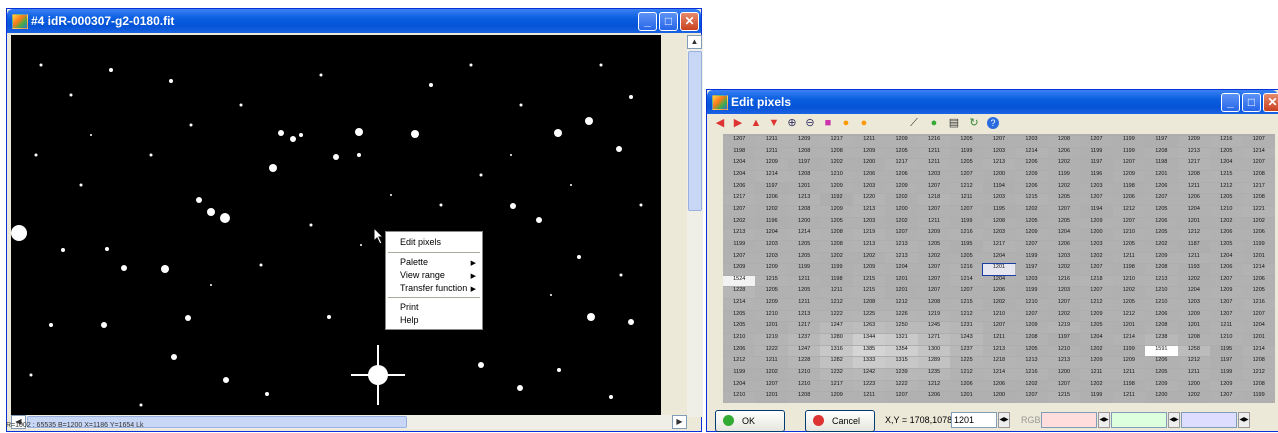 The image size is (1278, 433). Describe the element at coordinates (647, 21) in the screenshot. I see `minimize-button: _` at that location.